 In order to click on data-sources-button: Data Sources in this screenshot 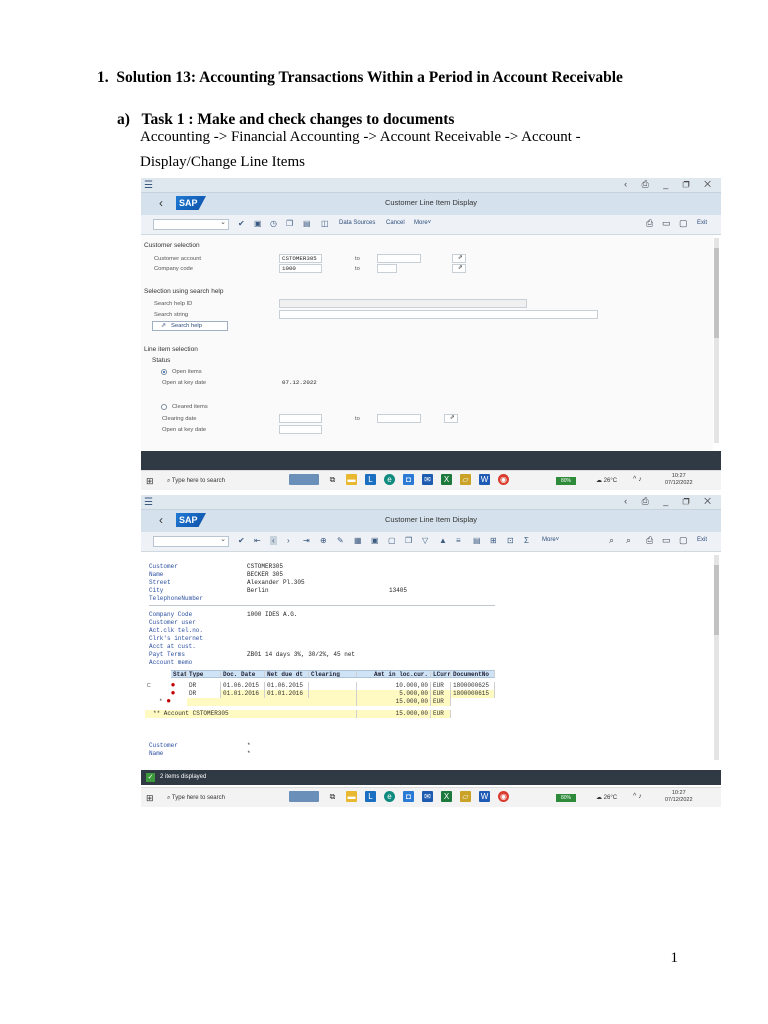, I will do `click(357, 223)`.